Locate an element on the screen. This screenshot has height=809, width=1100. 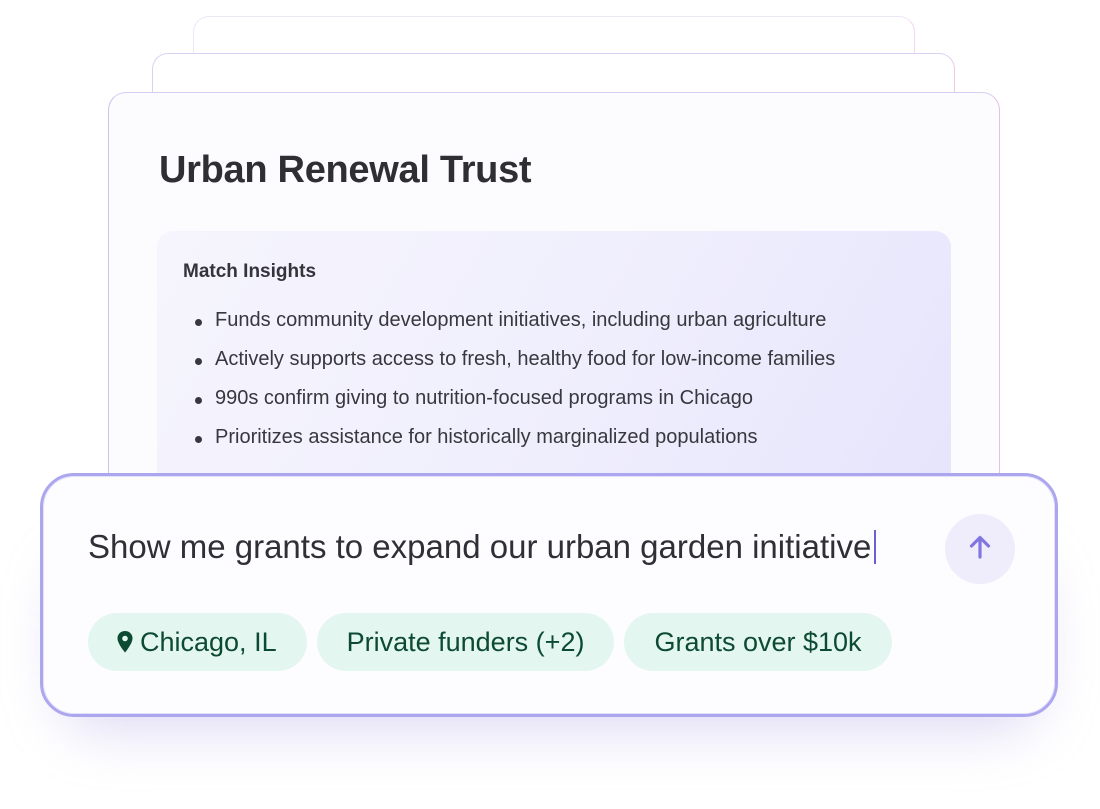
filter-chip-label: Private funders (+2) is located at coordinates (465, 641).